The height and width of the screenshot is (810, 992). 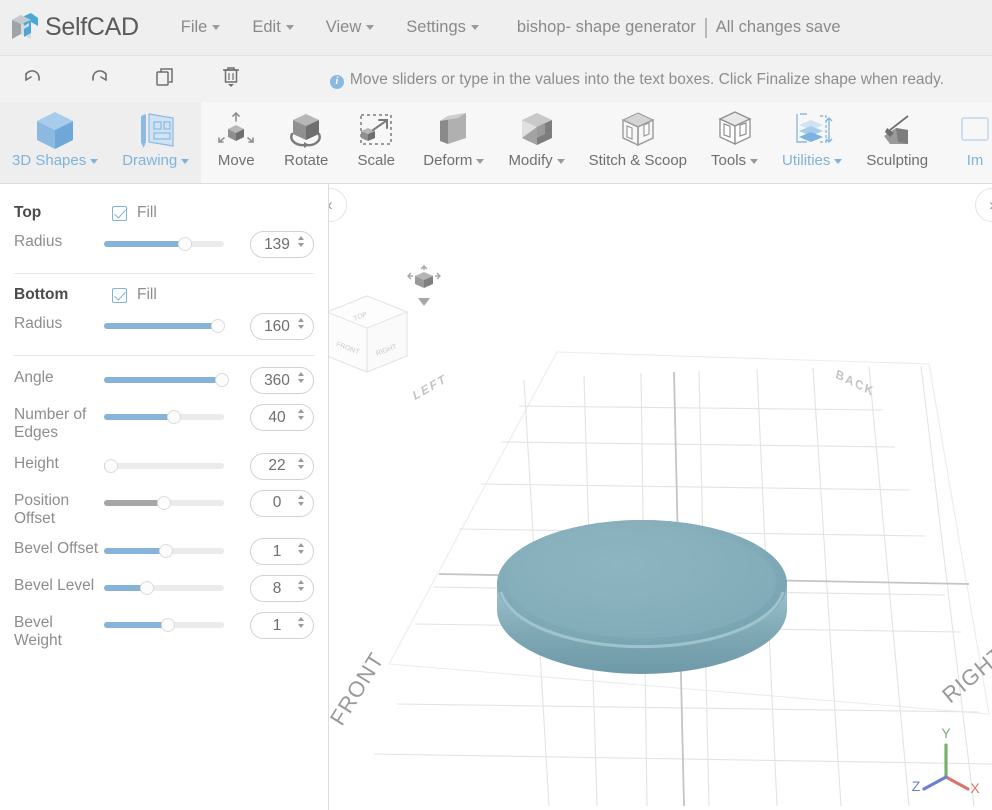 What do you see at coordinates (454, 130) in the screenshot?
I see `deform-cube-icon` at bounding box center [454, 130].